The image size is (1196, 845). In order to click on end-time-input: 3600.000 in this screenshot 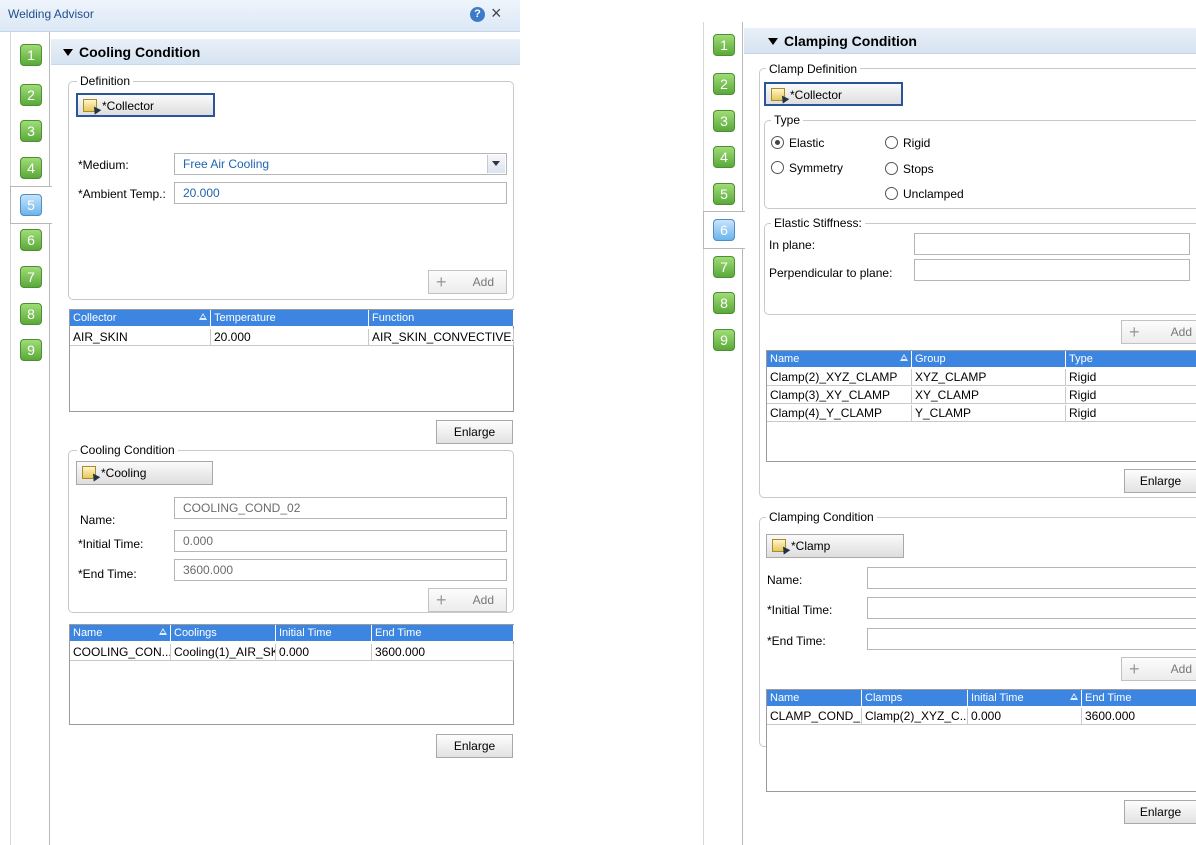, I will do `click(340, 570)`.